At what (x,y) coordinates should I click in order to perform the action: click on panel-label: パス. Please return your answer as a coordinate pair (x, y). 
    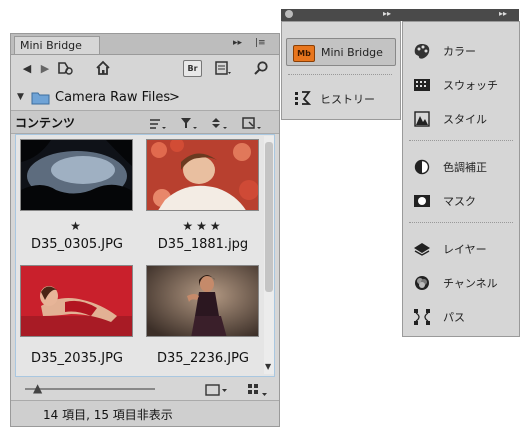
    Looking at the image, I should click on (454, 317).